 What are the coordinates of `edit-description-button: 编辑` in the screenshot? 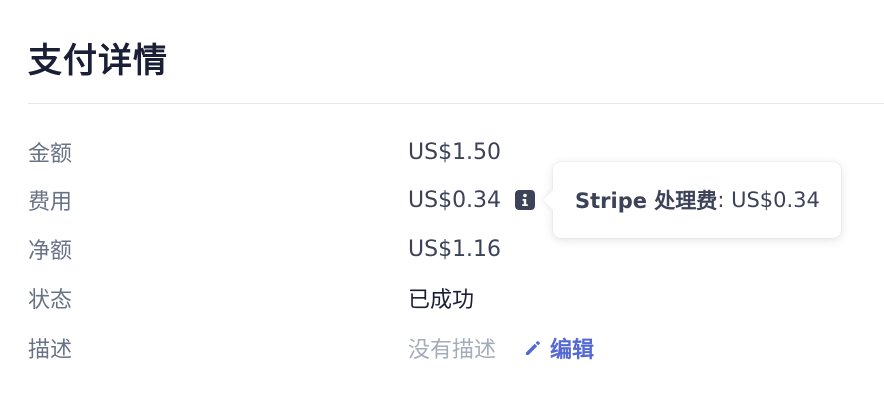 It's located at (559, 348).